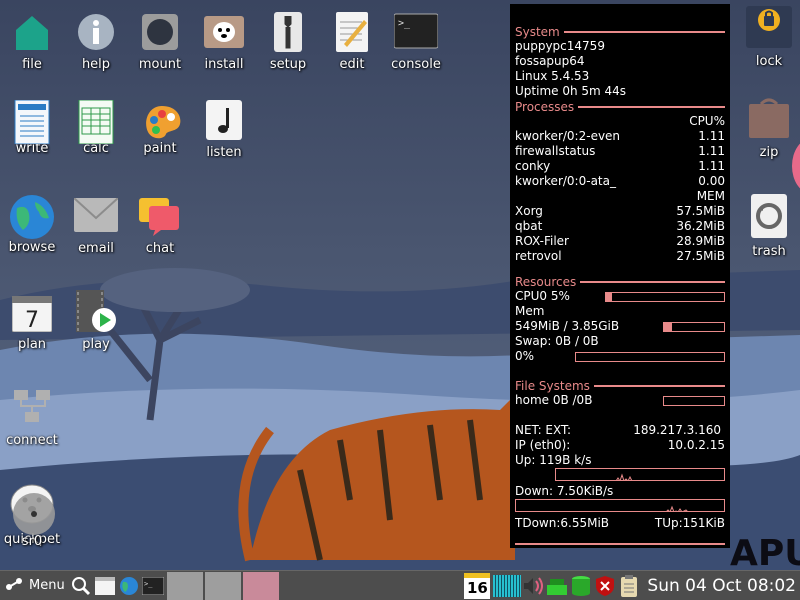 The image size is (800, 600). What do you see at coordinates (543, 445) in the screenshot?
I see `int-ip-label: IP (eth0):` at bounding box center [543, 445].